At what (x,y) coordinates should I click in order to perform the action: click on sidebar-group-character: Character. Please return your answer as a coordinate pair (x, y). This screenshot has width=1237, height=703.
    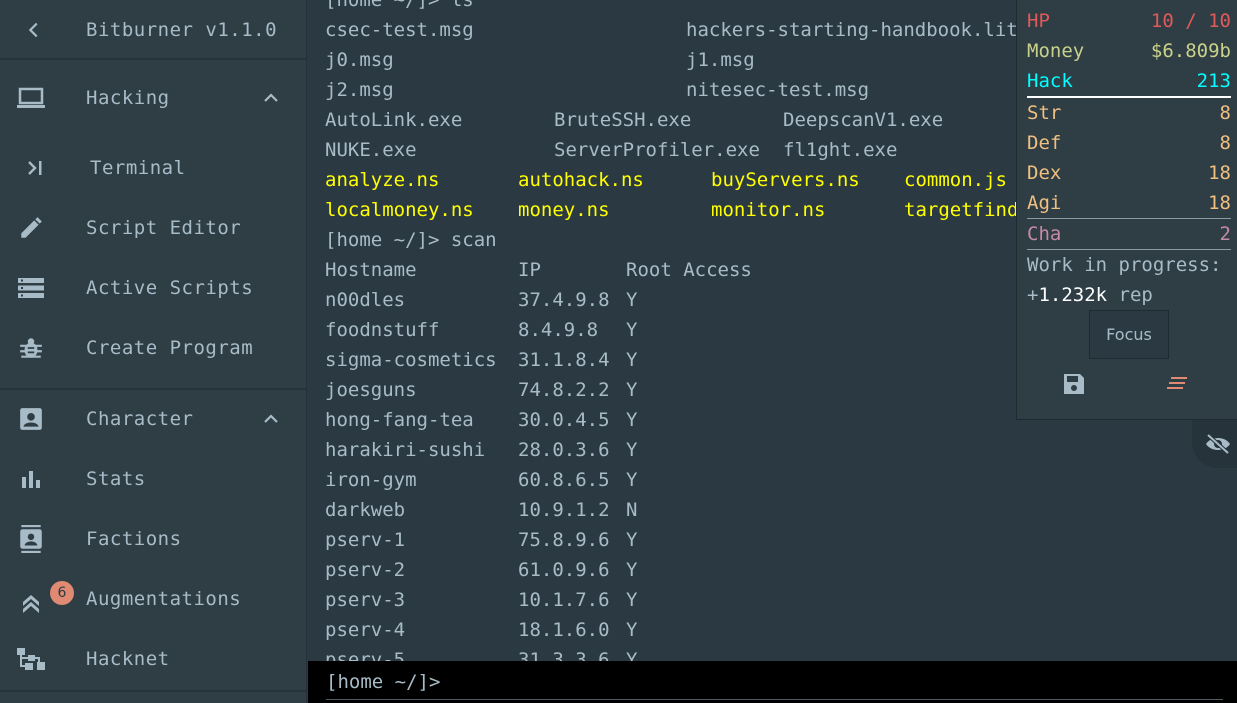
    Looking at the image, I should click on (153, 419).